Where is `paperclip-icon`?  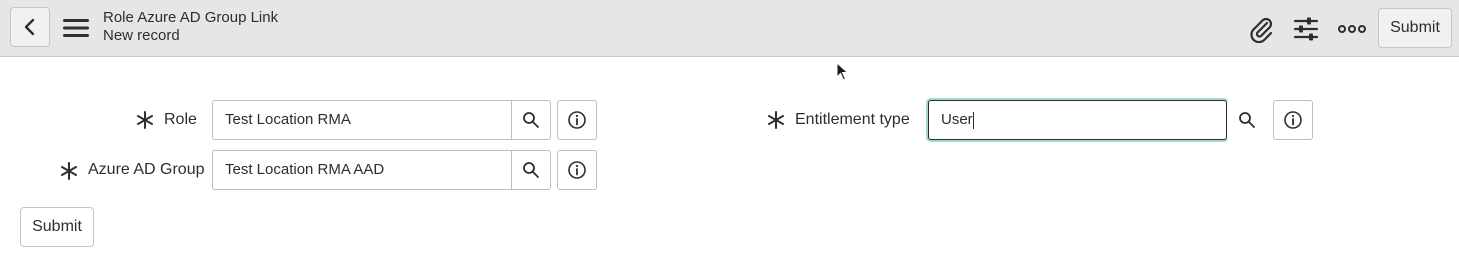 paperclip-icon is located at coordinates (1261, 30).